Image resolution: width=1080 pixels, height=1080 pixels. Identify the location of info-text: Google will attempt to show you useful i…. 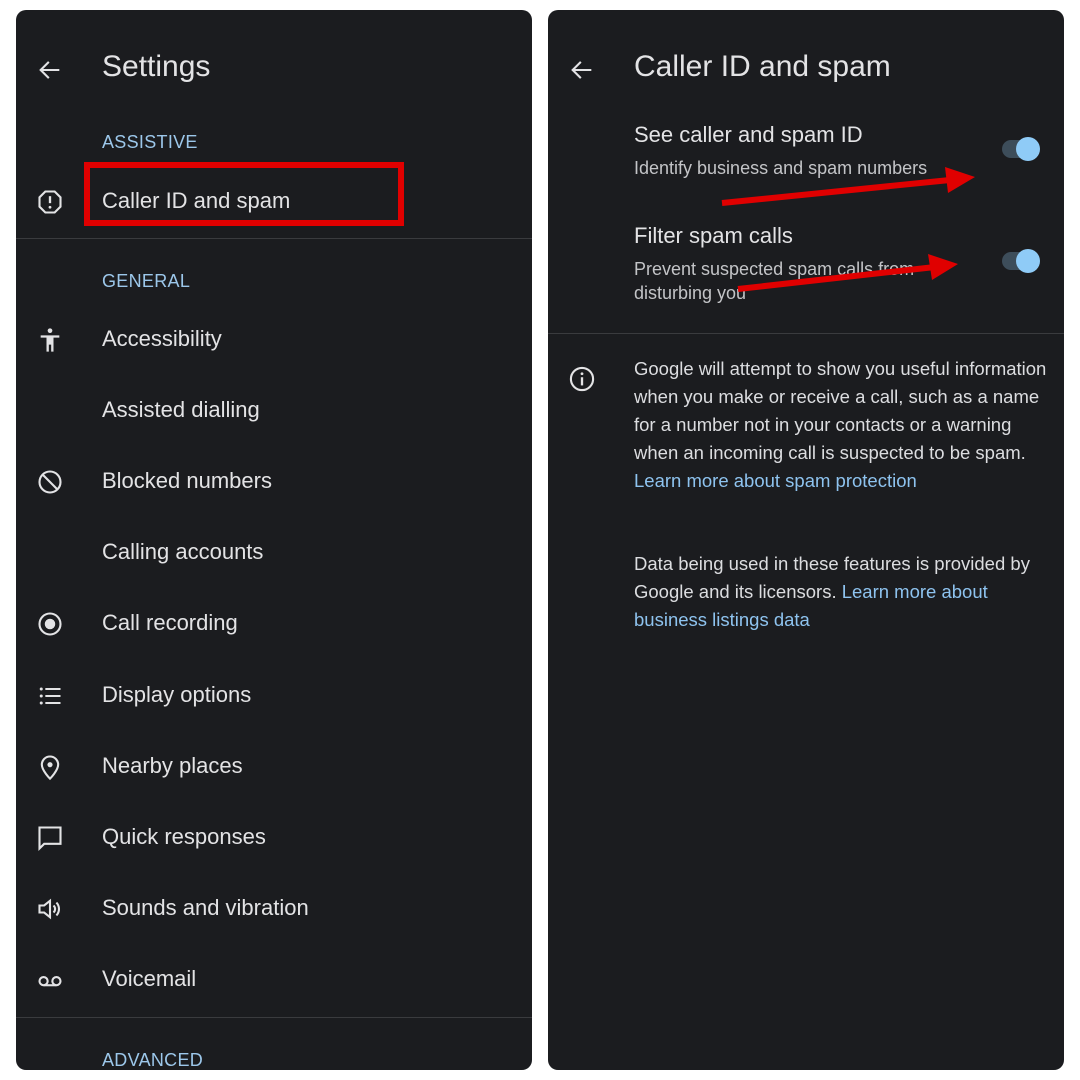
(840, 410).